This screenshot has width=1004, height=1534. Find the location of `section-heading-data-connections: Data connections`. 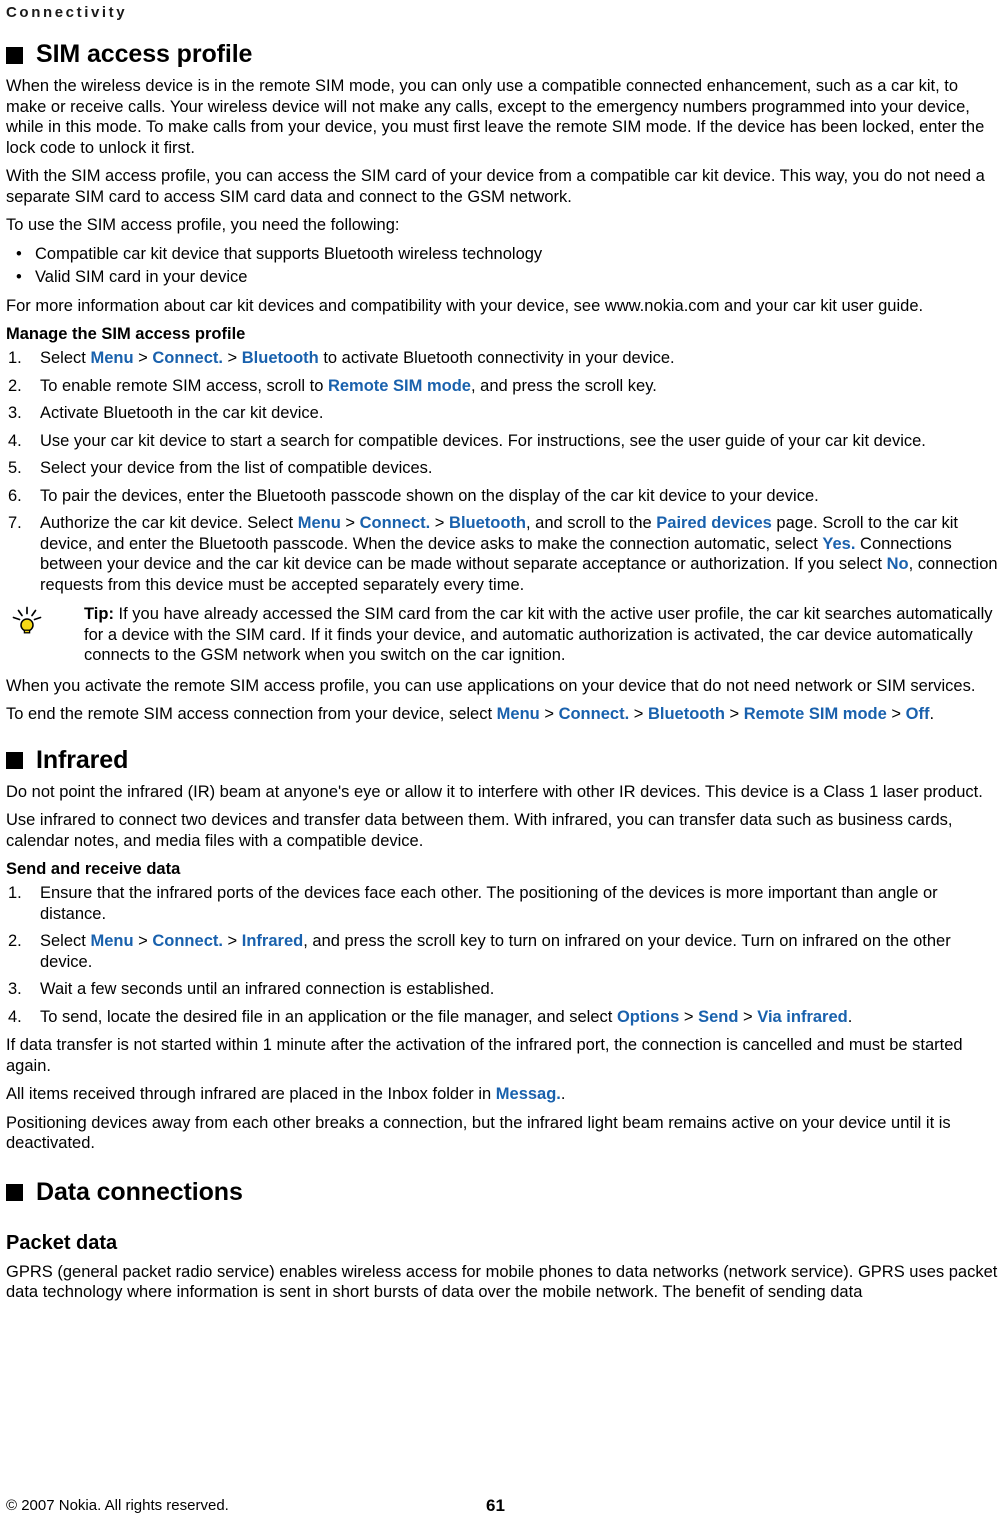

section-heading-data-connections: Data connections is located at coordinates (502, 1192).